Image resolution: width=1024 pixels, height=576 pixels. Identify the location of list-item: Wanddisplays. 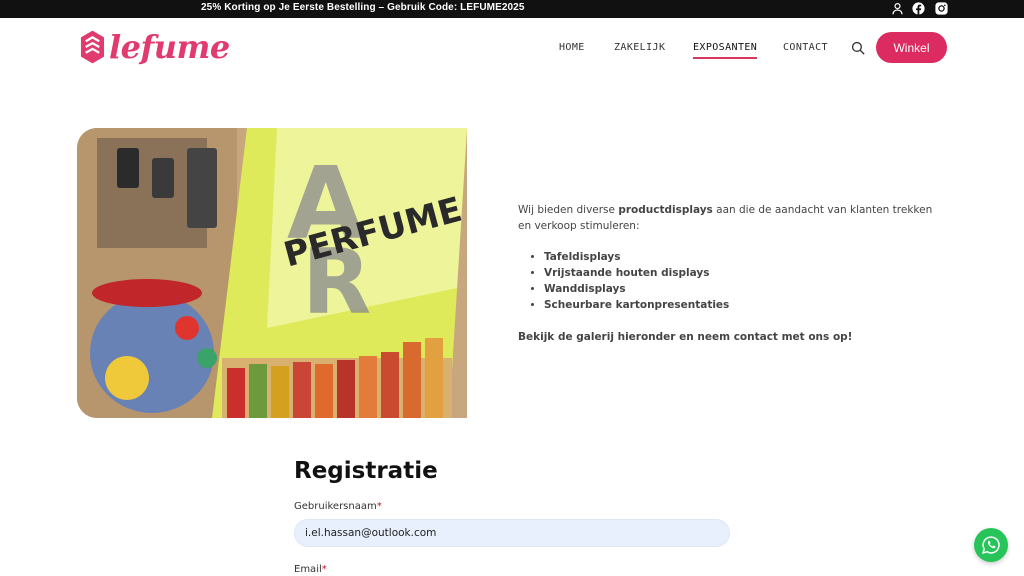
(741, 289).